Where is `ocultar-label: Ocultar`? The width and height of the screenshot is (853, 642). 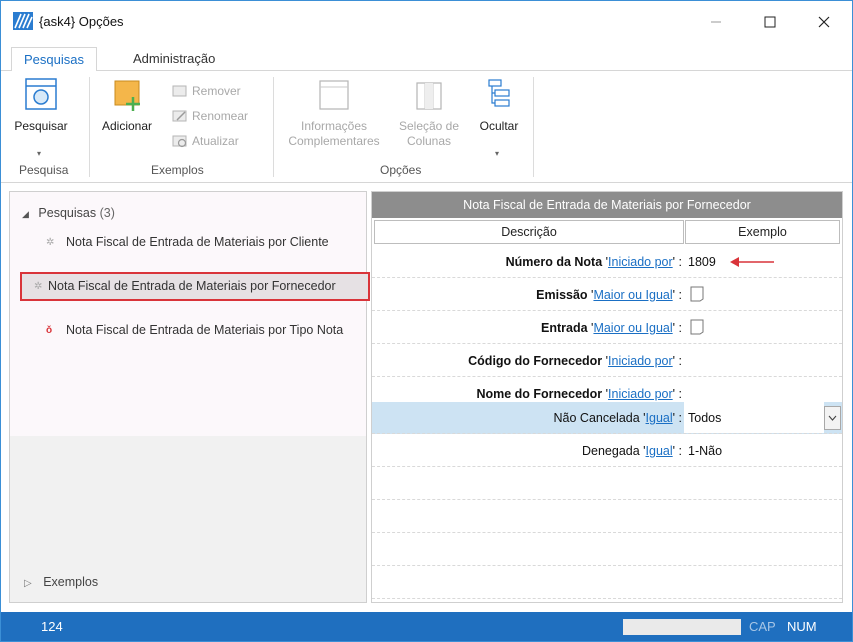 ocultar-label: Ocultar is located at coordinates (499, 126).